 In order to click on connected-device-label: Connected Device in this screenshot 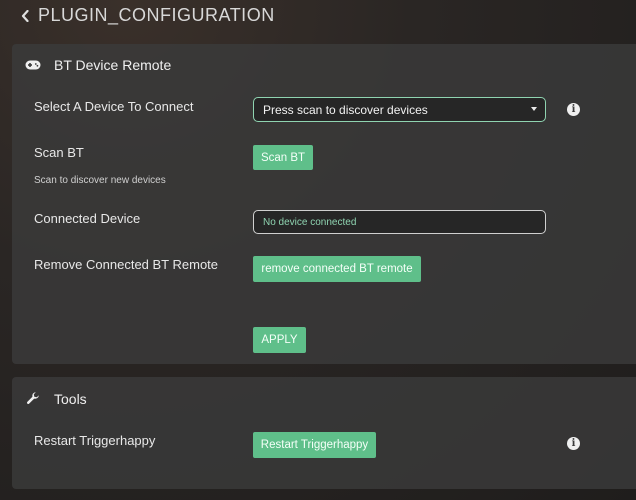, I will do `click(87, 218)`.